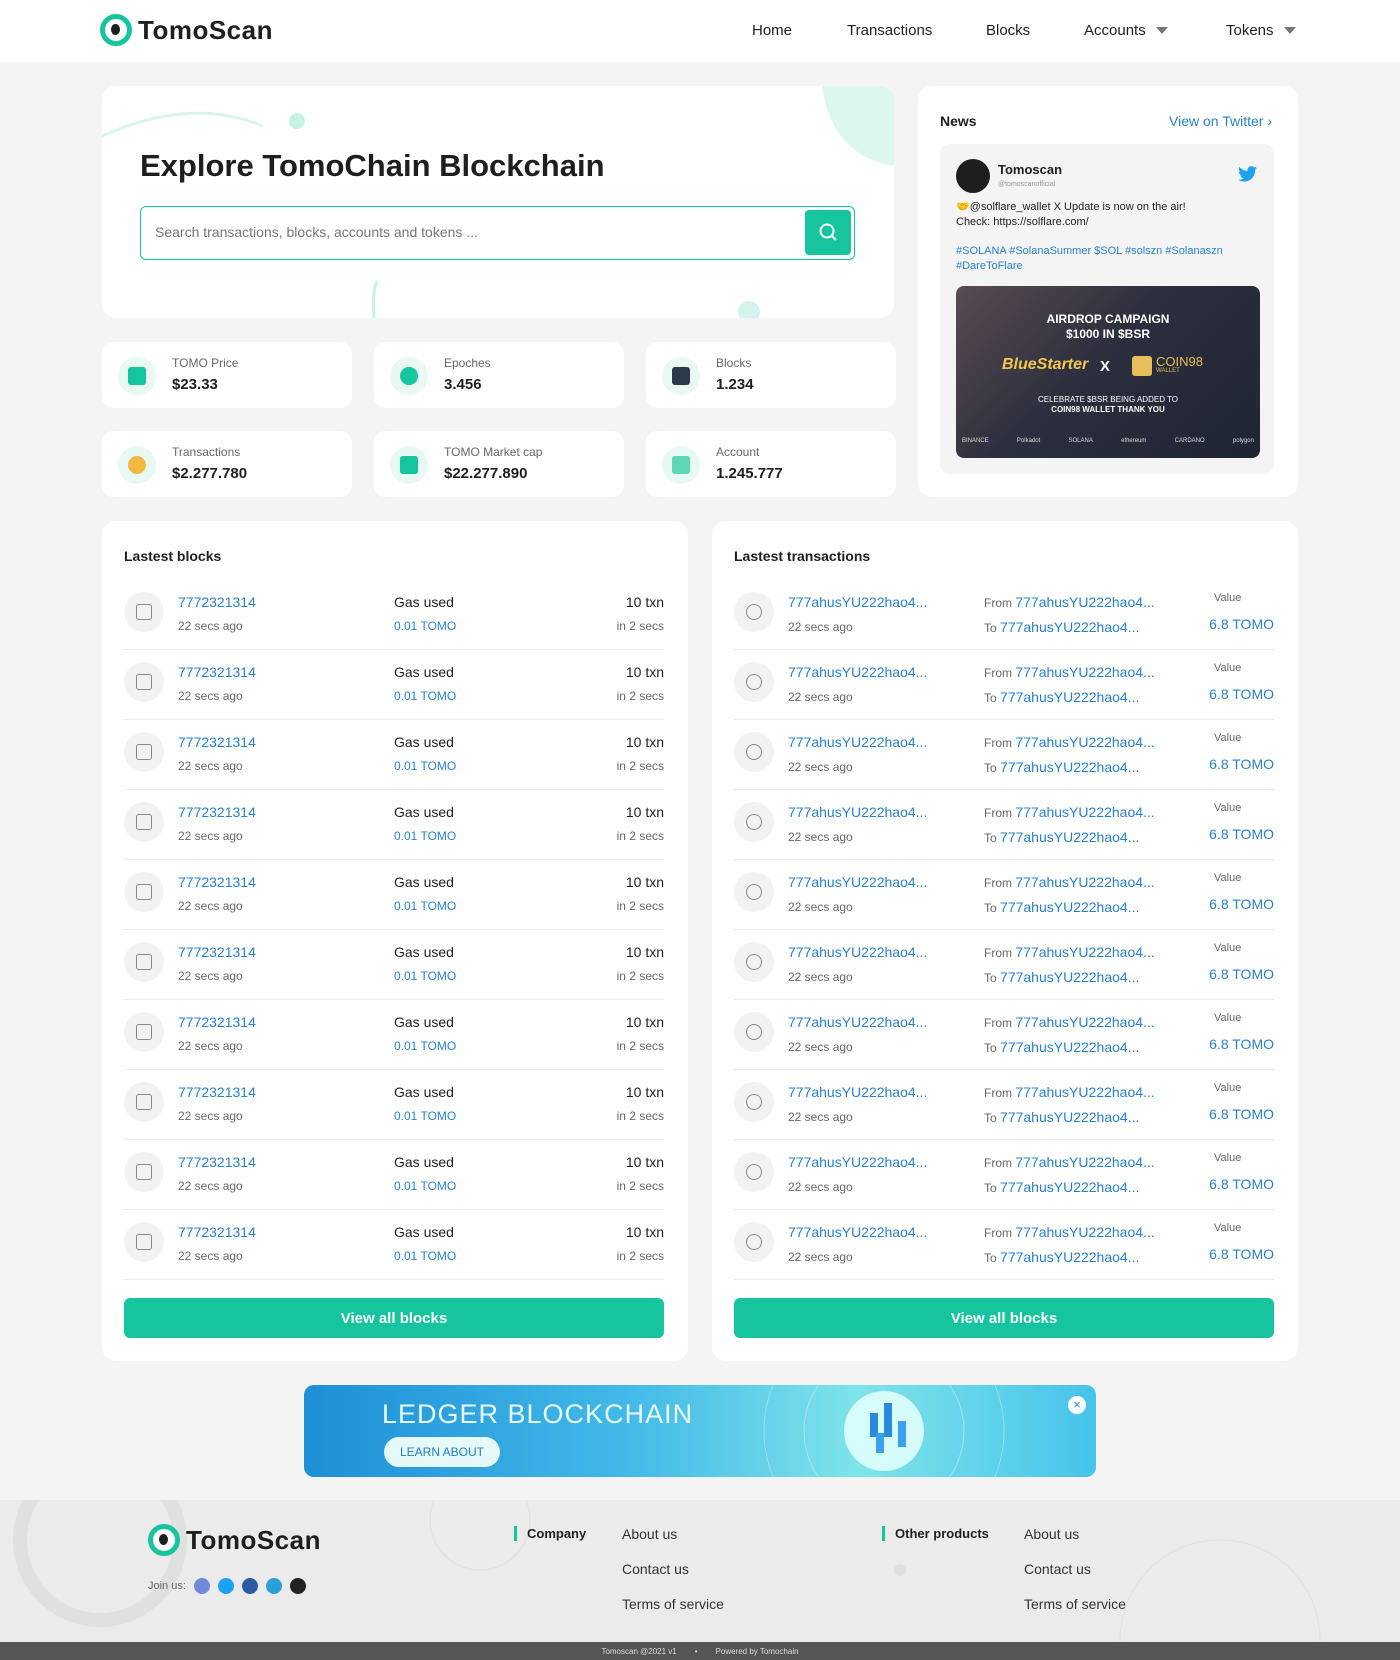  What do you see at coordinates (249, 1586) in the screenshot?
I see `facebook-icon` at bounding box center [249, 1586].